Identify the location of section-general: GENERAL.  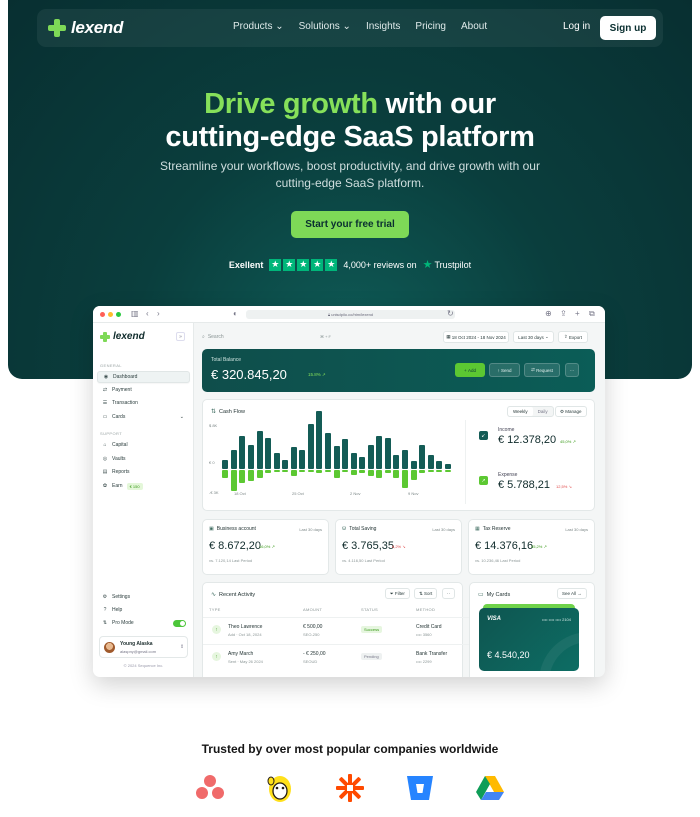
(111, 365).